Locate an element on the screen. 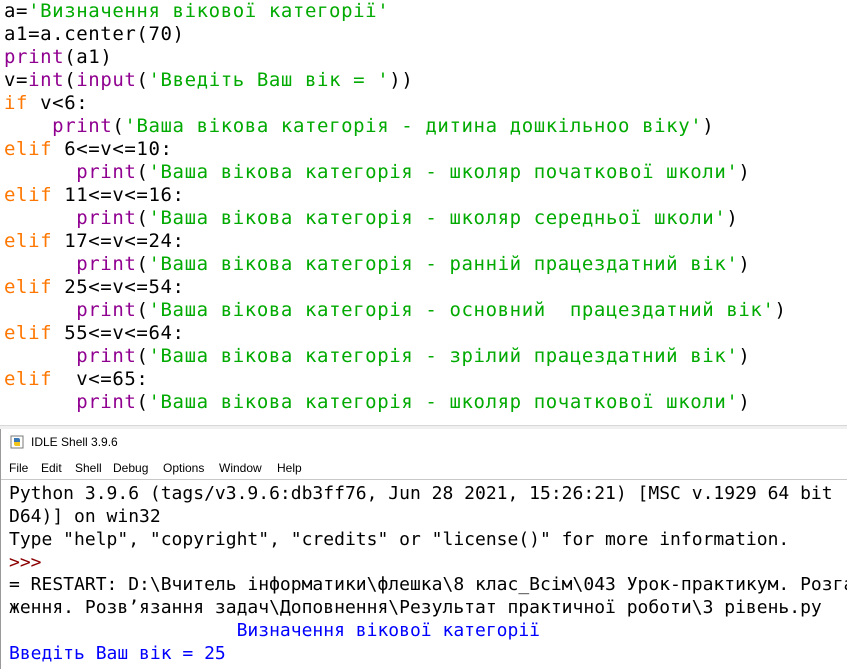 The height and width of the screenshot is (670, 847). code-text: v<6: is located at coordinates (58, 103).